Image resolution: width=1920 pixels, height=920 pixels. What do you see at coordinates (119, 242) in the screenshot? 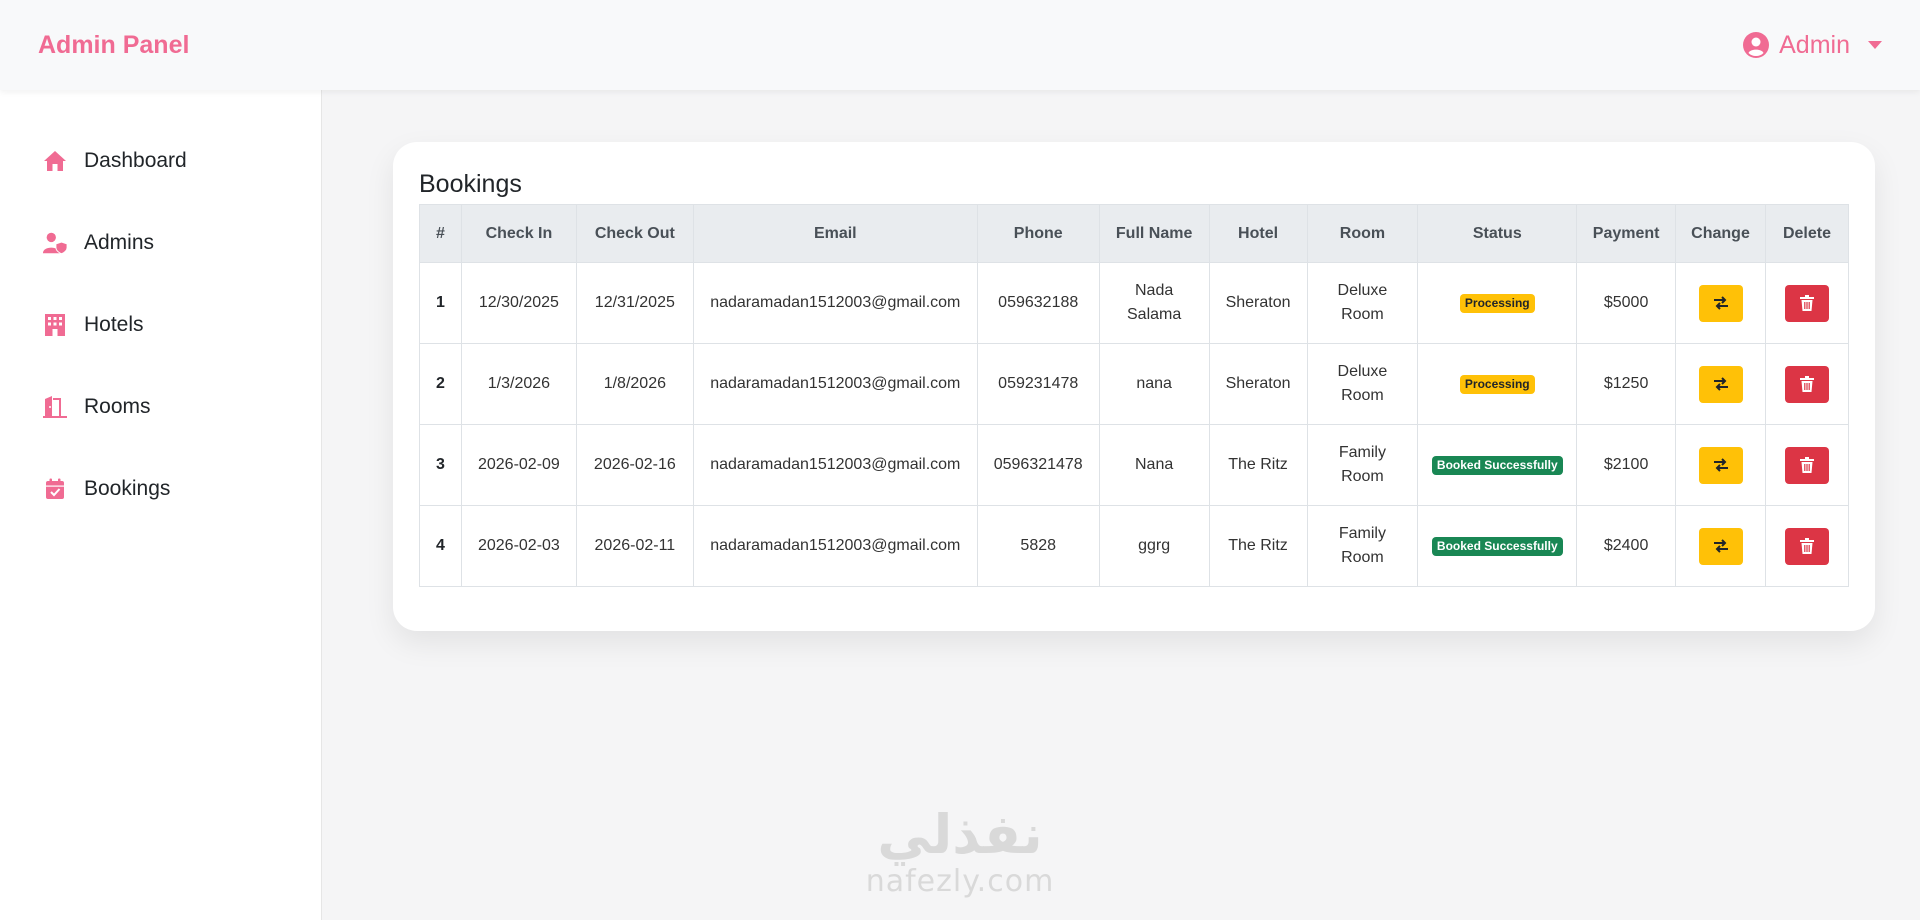
I see `sidebar-item-label: Admins` at bounding box center [119, 242].